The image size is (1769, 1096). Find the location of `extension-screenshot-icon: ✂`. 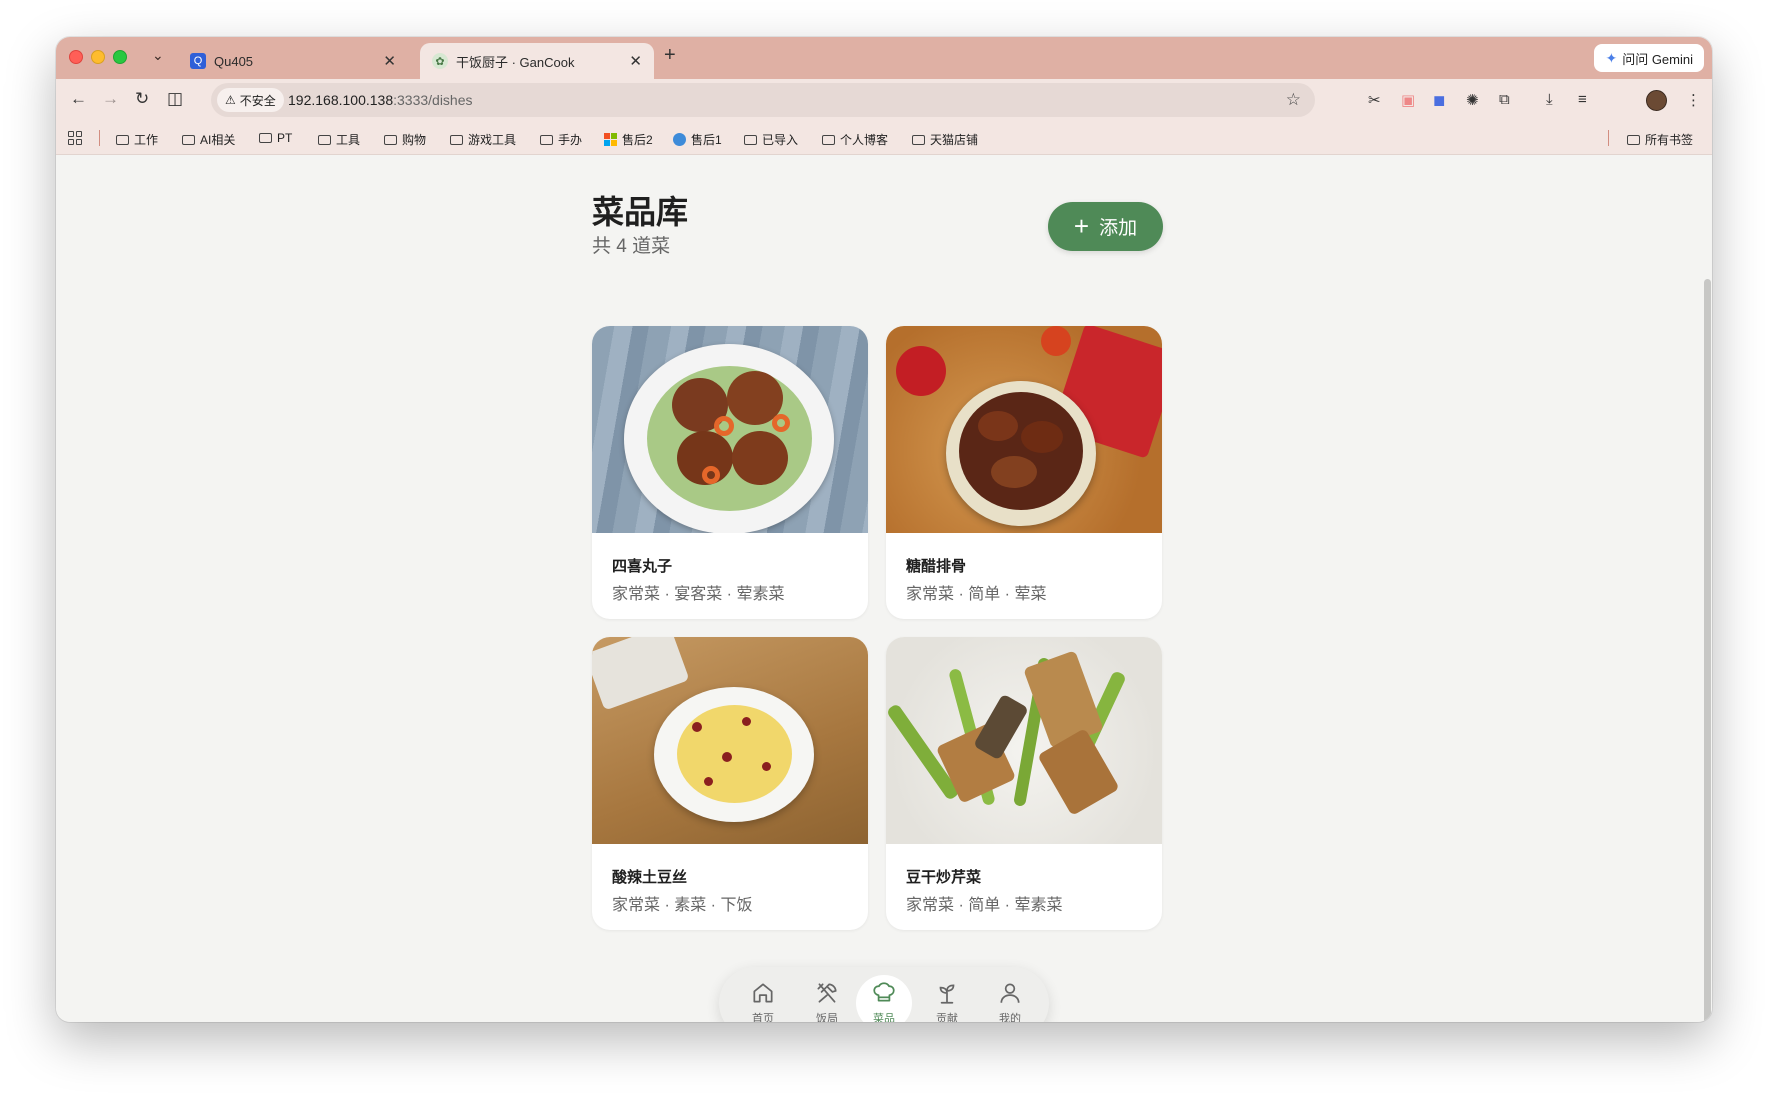

extension-screenshot-icon: ✂ is located at coordinates (1374, 100).